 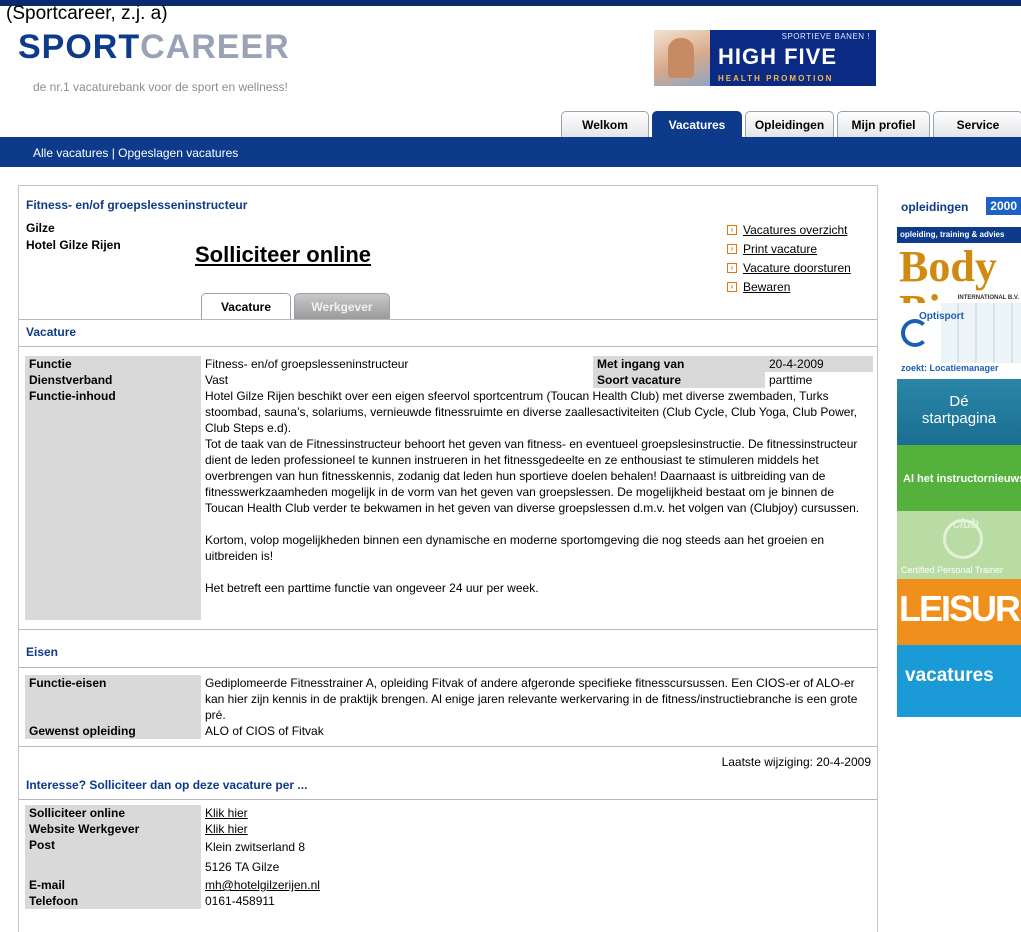 I want to click on action-vacatures-overzicht: › Vacatures overzicht, so click(x=789, y=229).